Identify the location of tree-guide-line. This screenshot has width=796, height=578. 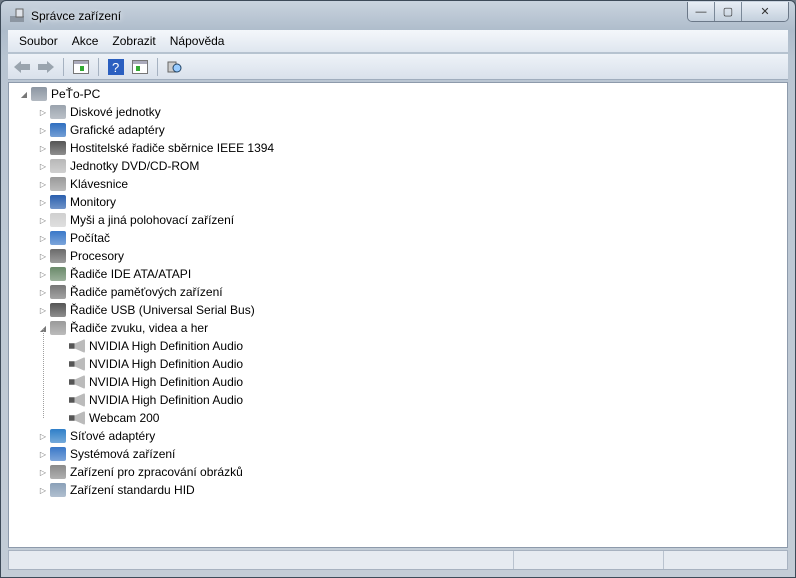
(43, 373).